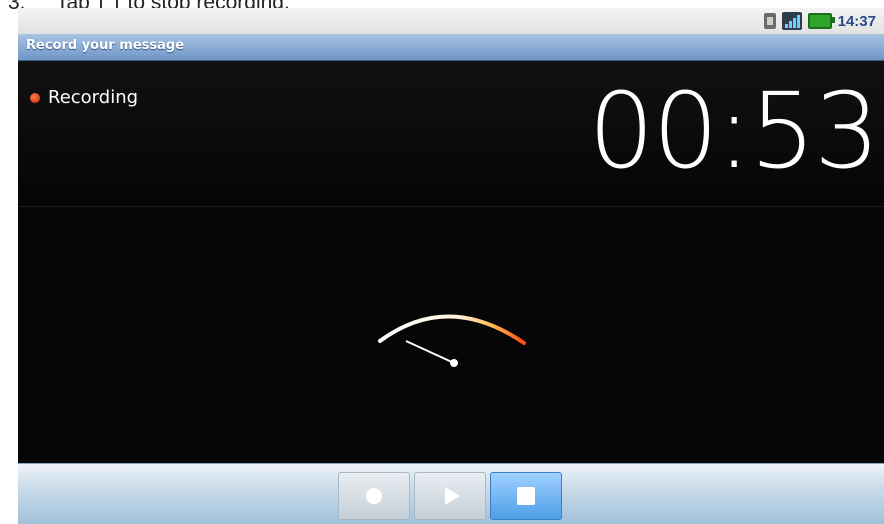 This screenshot has width=884, height=524. What do you see at coordinates (451, 21) in the screenshot?
I see `status-bar: 14:37` at bounding box center [451, 21].